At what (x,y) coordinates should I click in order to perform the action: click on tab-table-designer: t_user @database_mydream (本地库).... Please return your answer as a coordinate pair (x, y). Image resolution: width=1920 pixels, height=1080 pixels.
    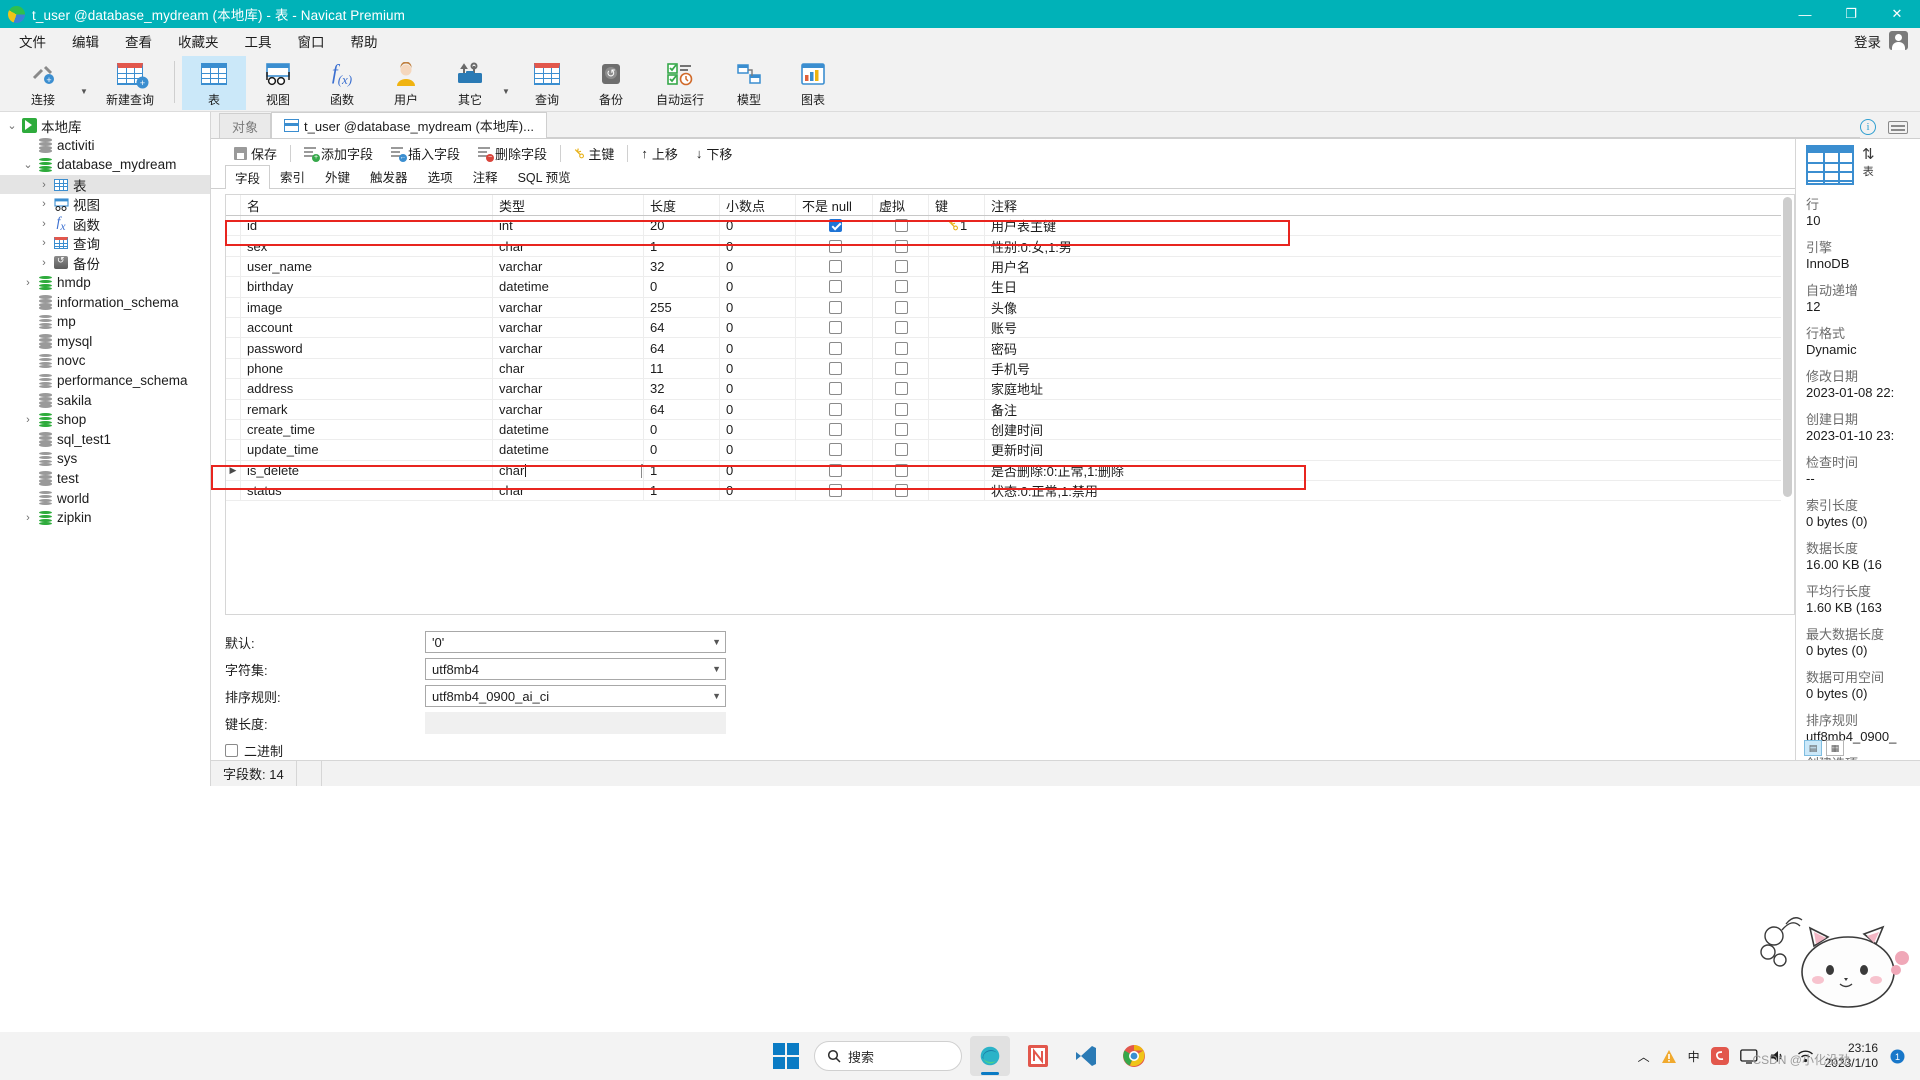
    Looking at the image, I should click on (409, 125).